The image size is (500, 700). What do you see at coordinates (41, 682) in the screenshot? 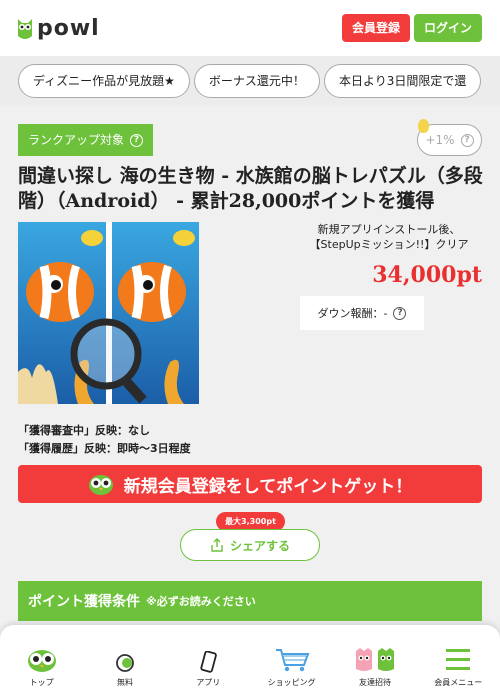
I see `nav-label: トップ` at bounding box center [41, 682].